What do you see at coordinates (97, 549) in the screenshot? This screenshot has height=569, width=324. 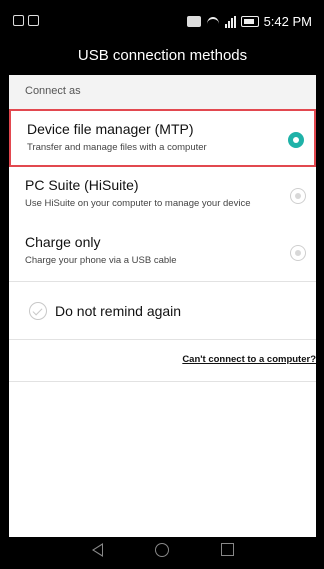 I see `back-icon` at bounding box center [97, 549].